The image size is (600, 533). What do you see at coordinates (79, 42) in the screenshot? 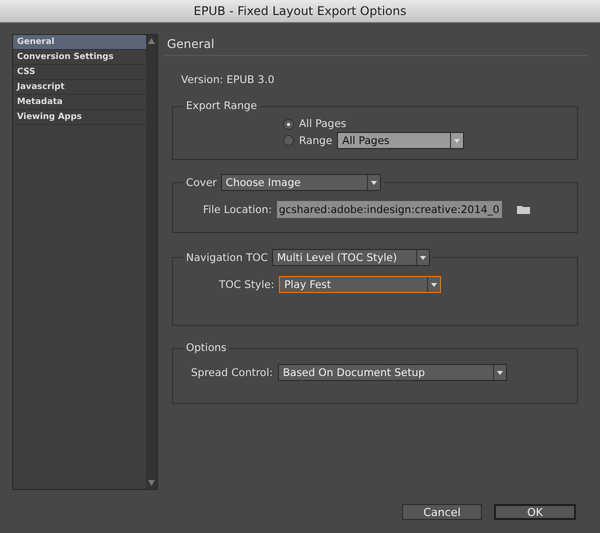
I see `sidebar-item: General` at bounding box center [79, 42].